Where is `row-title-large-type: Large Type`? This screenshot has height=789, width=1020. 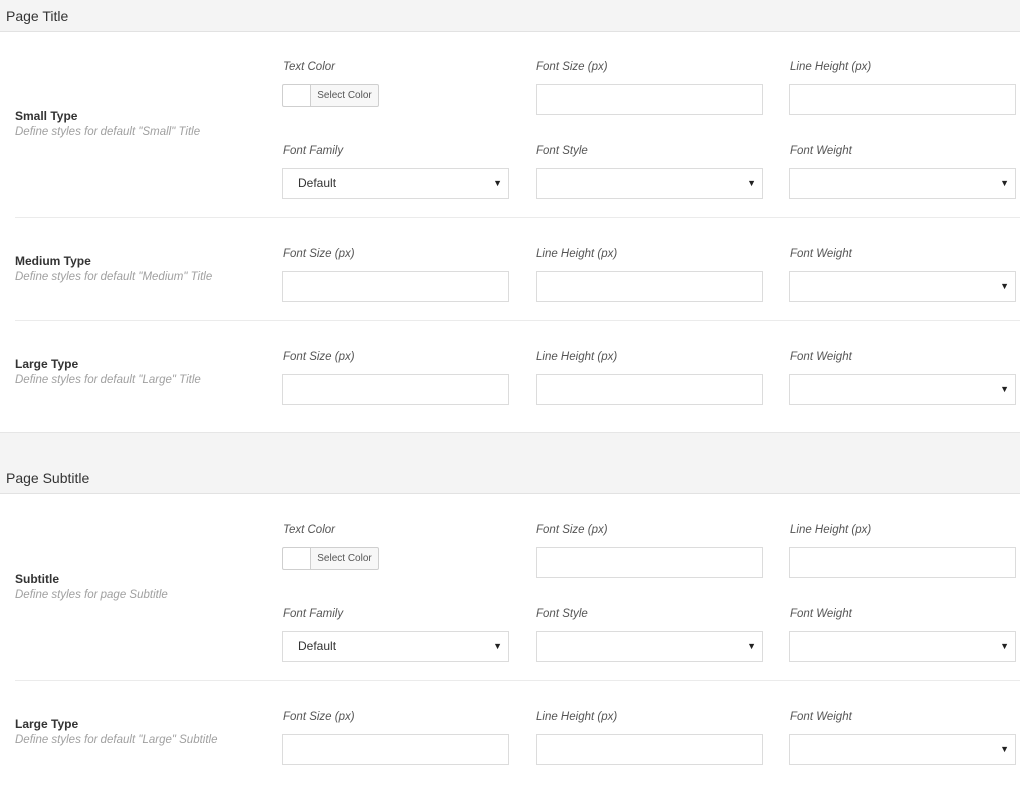 row-title-large-type: Large Type is located at coordinates (47, 364).